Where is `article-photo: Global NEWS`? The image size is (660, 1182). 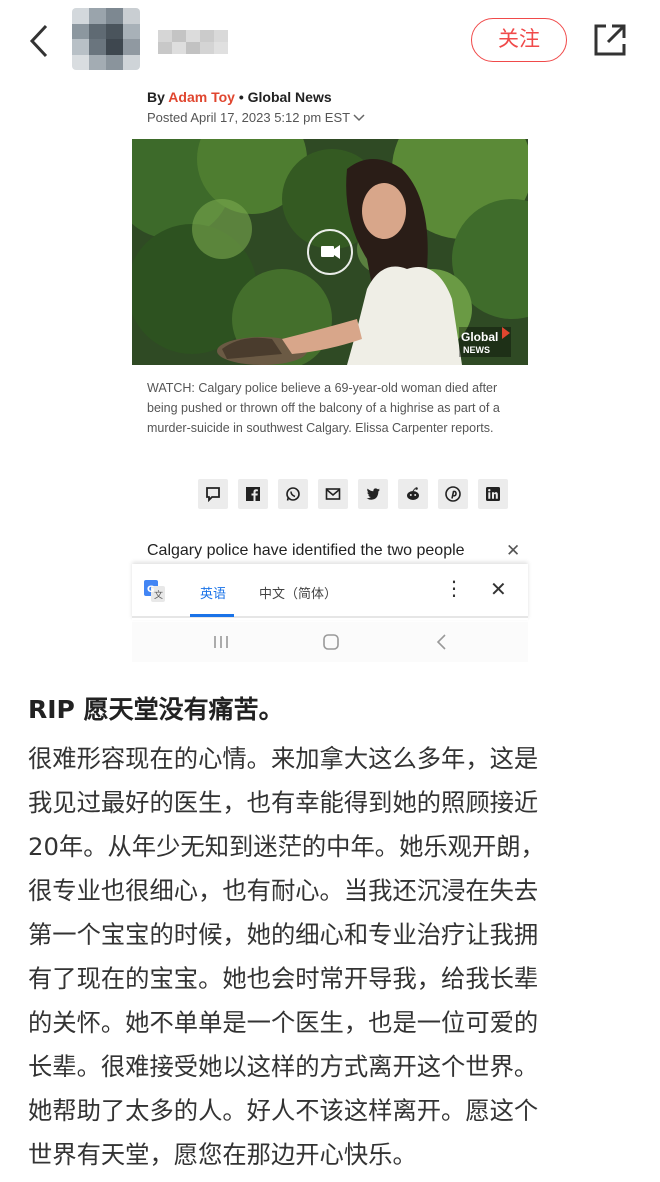 article-photo: Global NEWS is located at coordinates (330, 252).